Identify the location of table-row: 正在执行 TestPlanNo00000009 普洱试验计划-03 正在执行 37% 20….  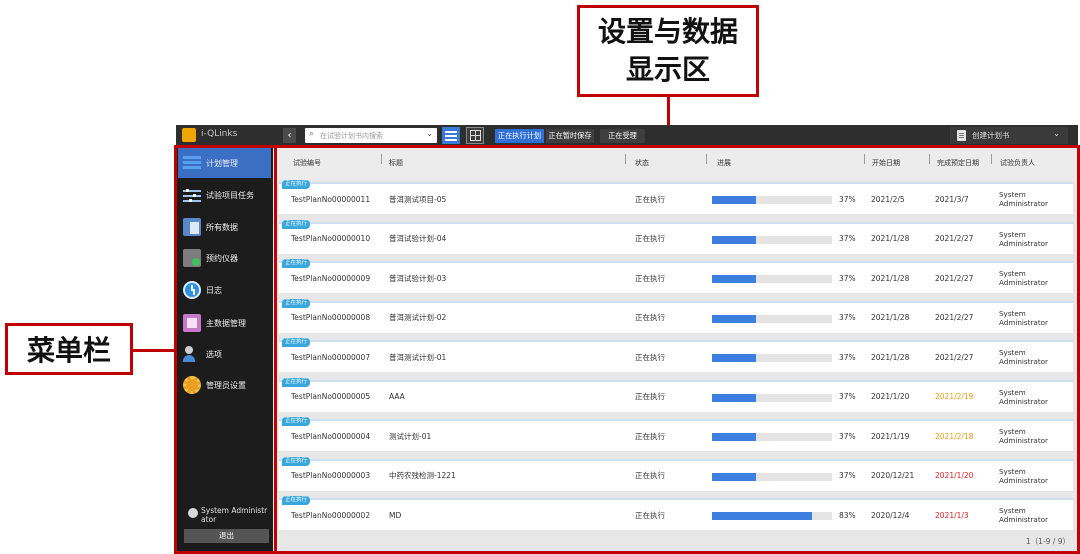
(676, 276).